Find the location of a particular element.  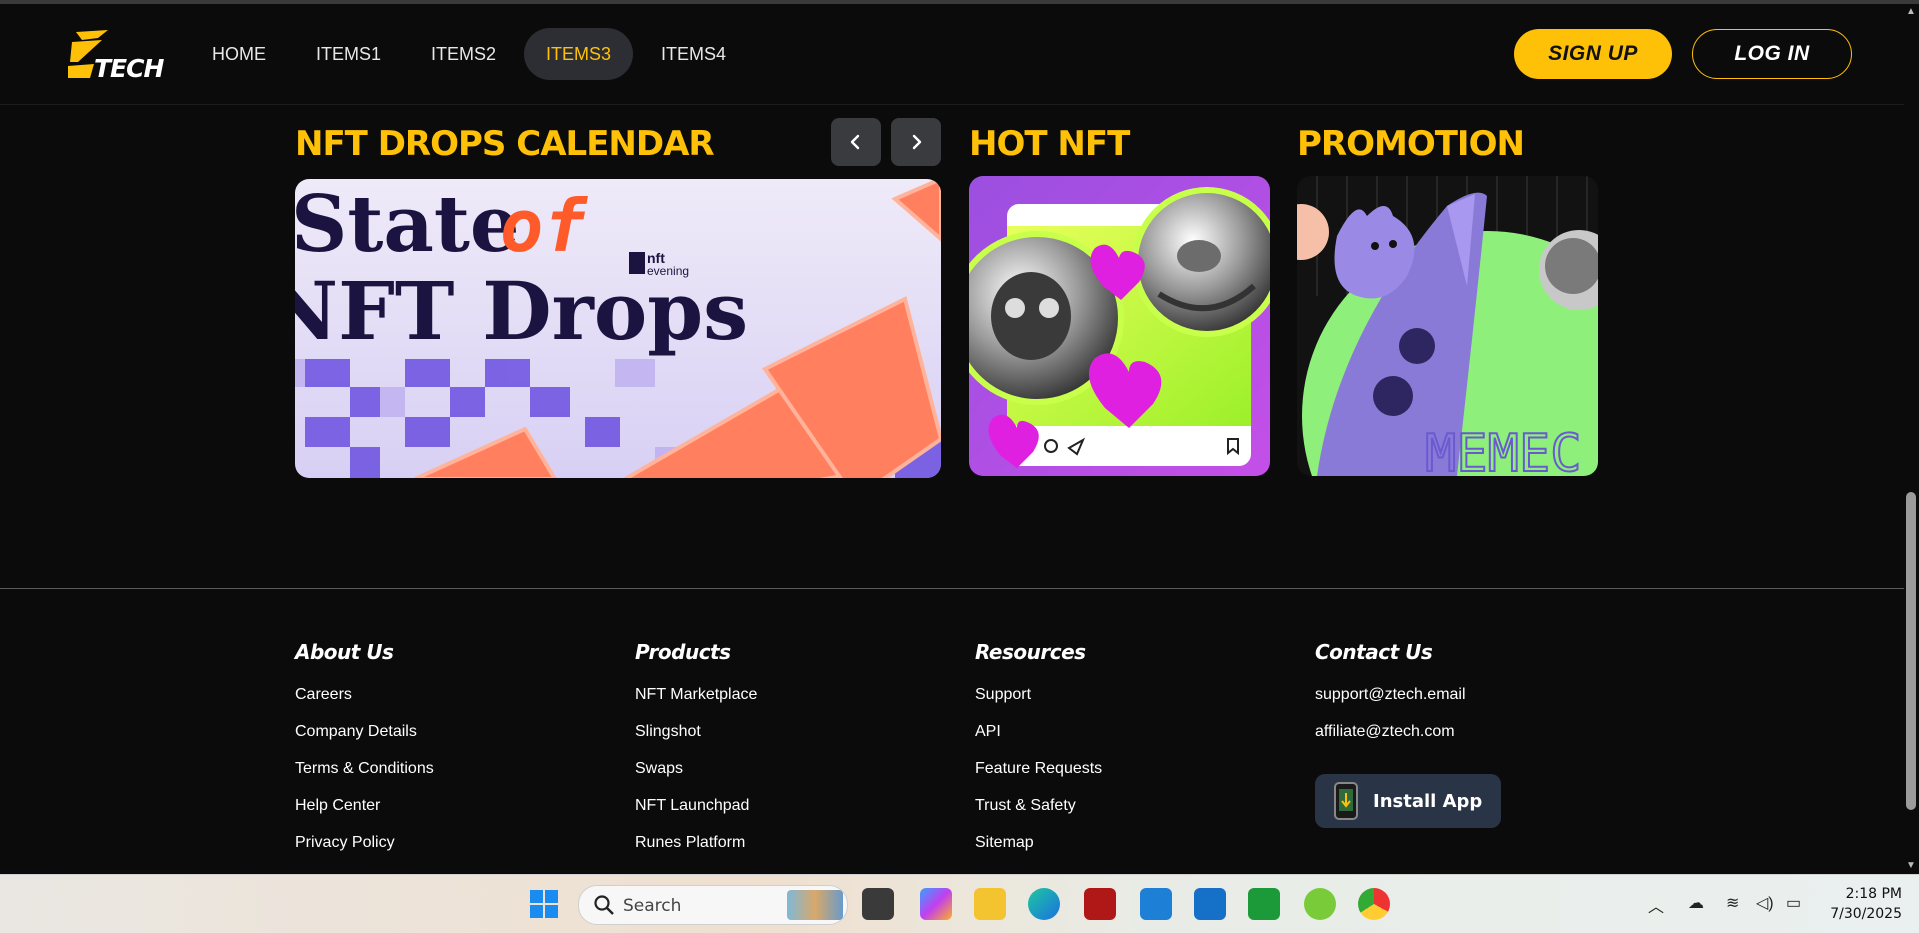

banner-text-of: of is located at coordinates (544, 226).